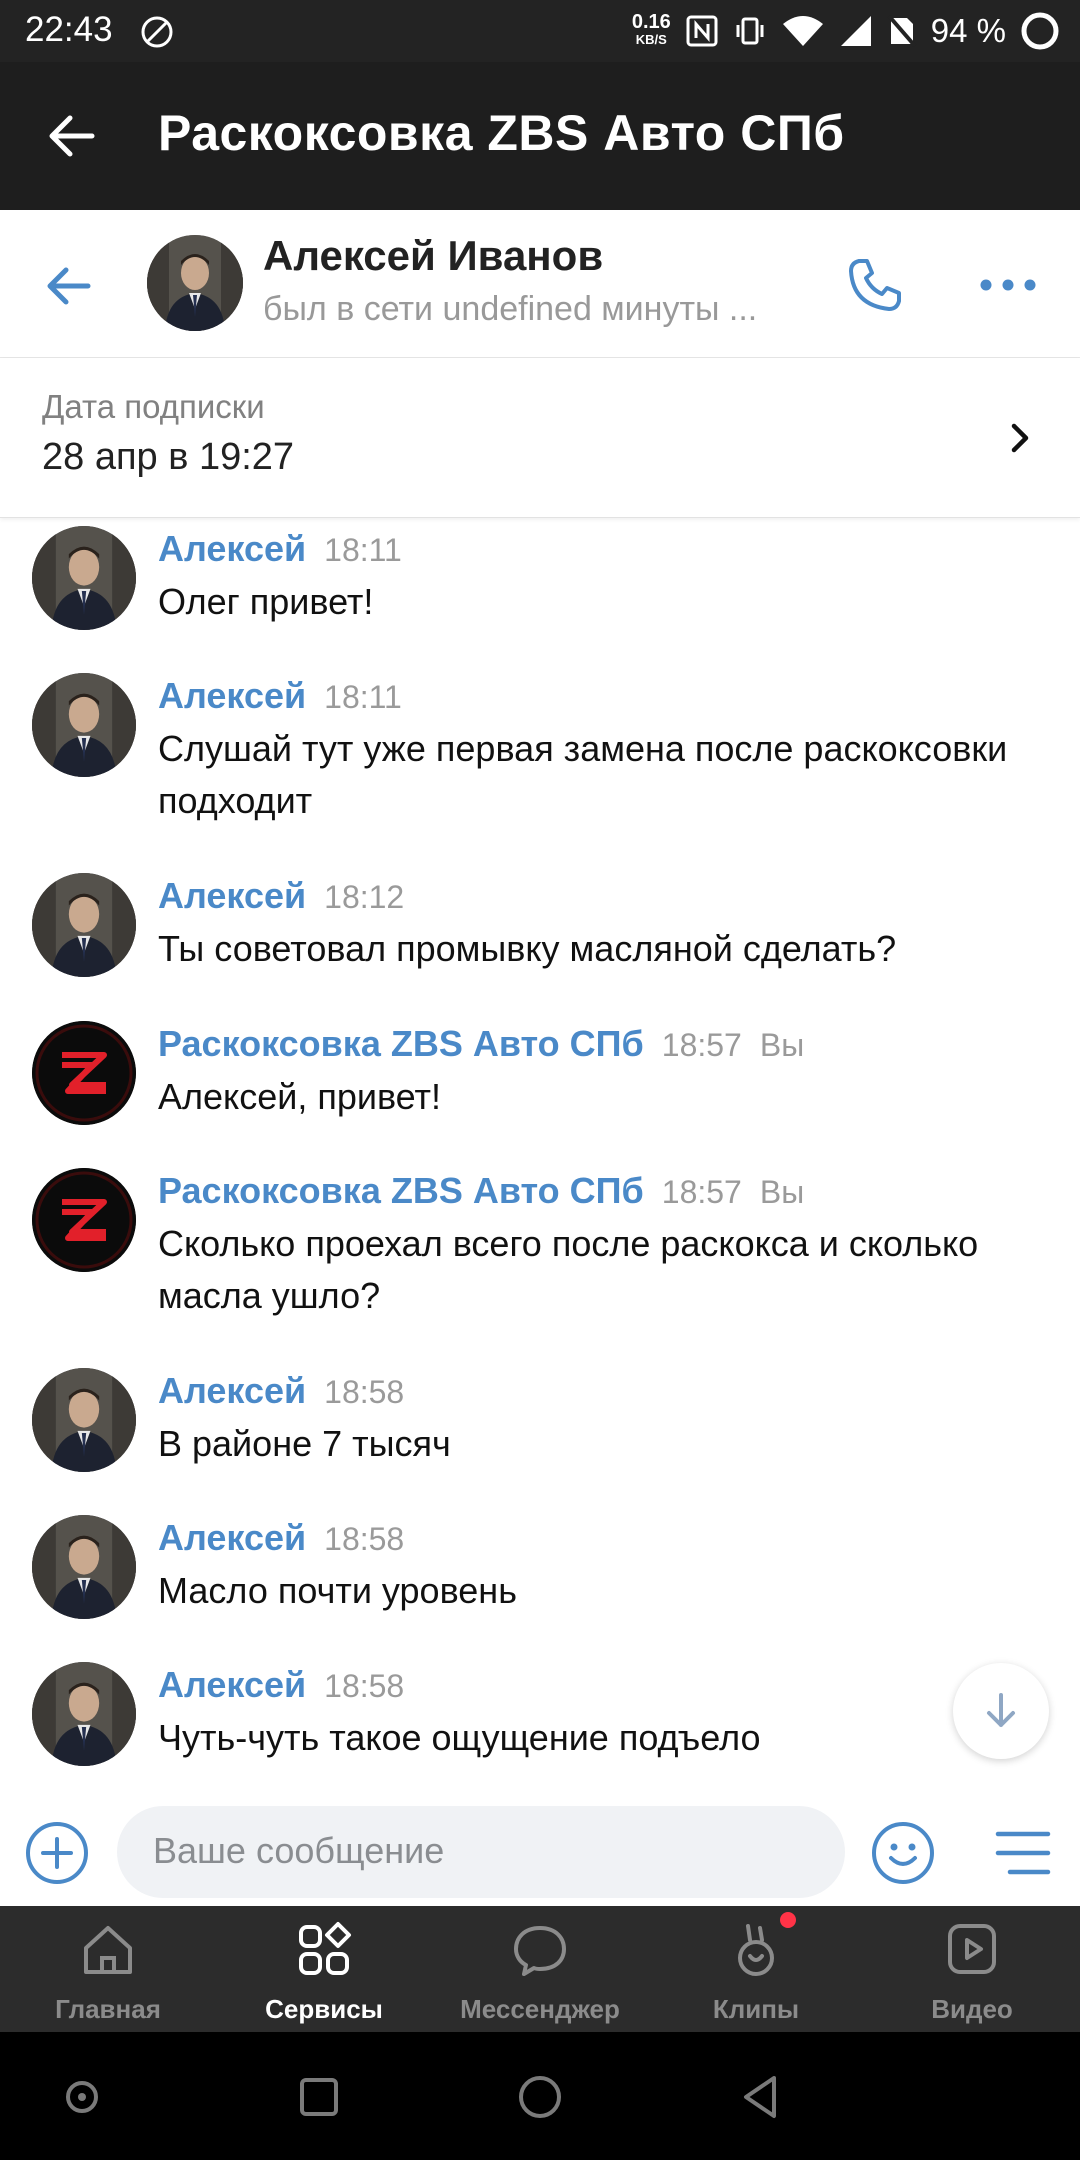 The width and height of the screenshot is (1080, 2160). What do you see at coordinates (972, 1949) in the screenshot?
I see `video-icon` at bounding box center [972, 1949].